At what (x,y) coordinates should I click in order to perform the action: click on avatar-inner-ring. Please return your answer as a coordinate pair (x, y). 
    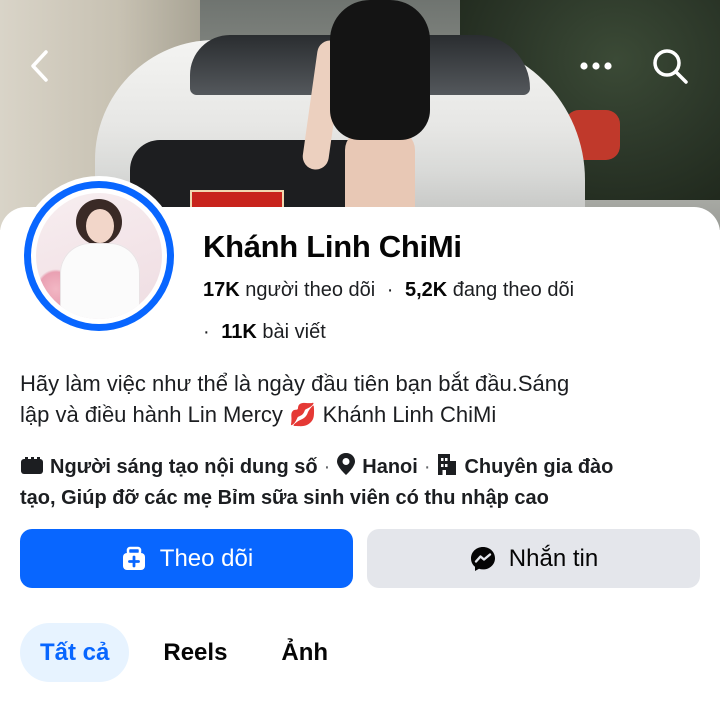
    Looking at the image, I should click on (99, 256).